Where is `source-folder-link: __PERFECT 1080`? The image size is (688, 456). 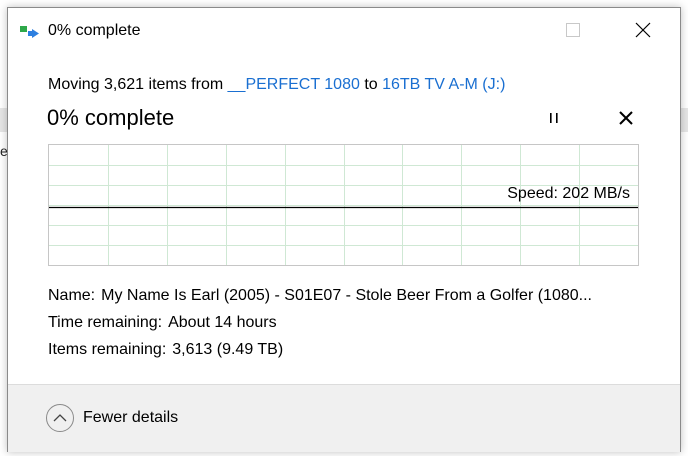
source-folder-link: __PERFECT 1080 is located at coordinates (294, 84).